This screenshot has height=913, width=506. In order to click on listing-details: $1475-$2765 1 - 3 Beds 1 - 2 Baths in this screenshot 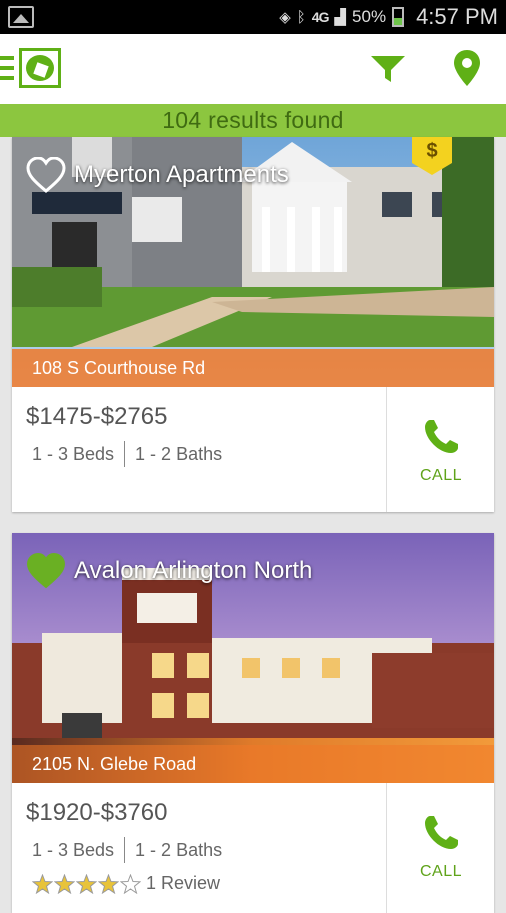, I will do `click(198, 449)`.